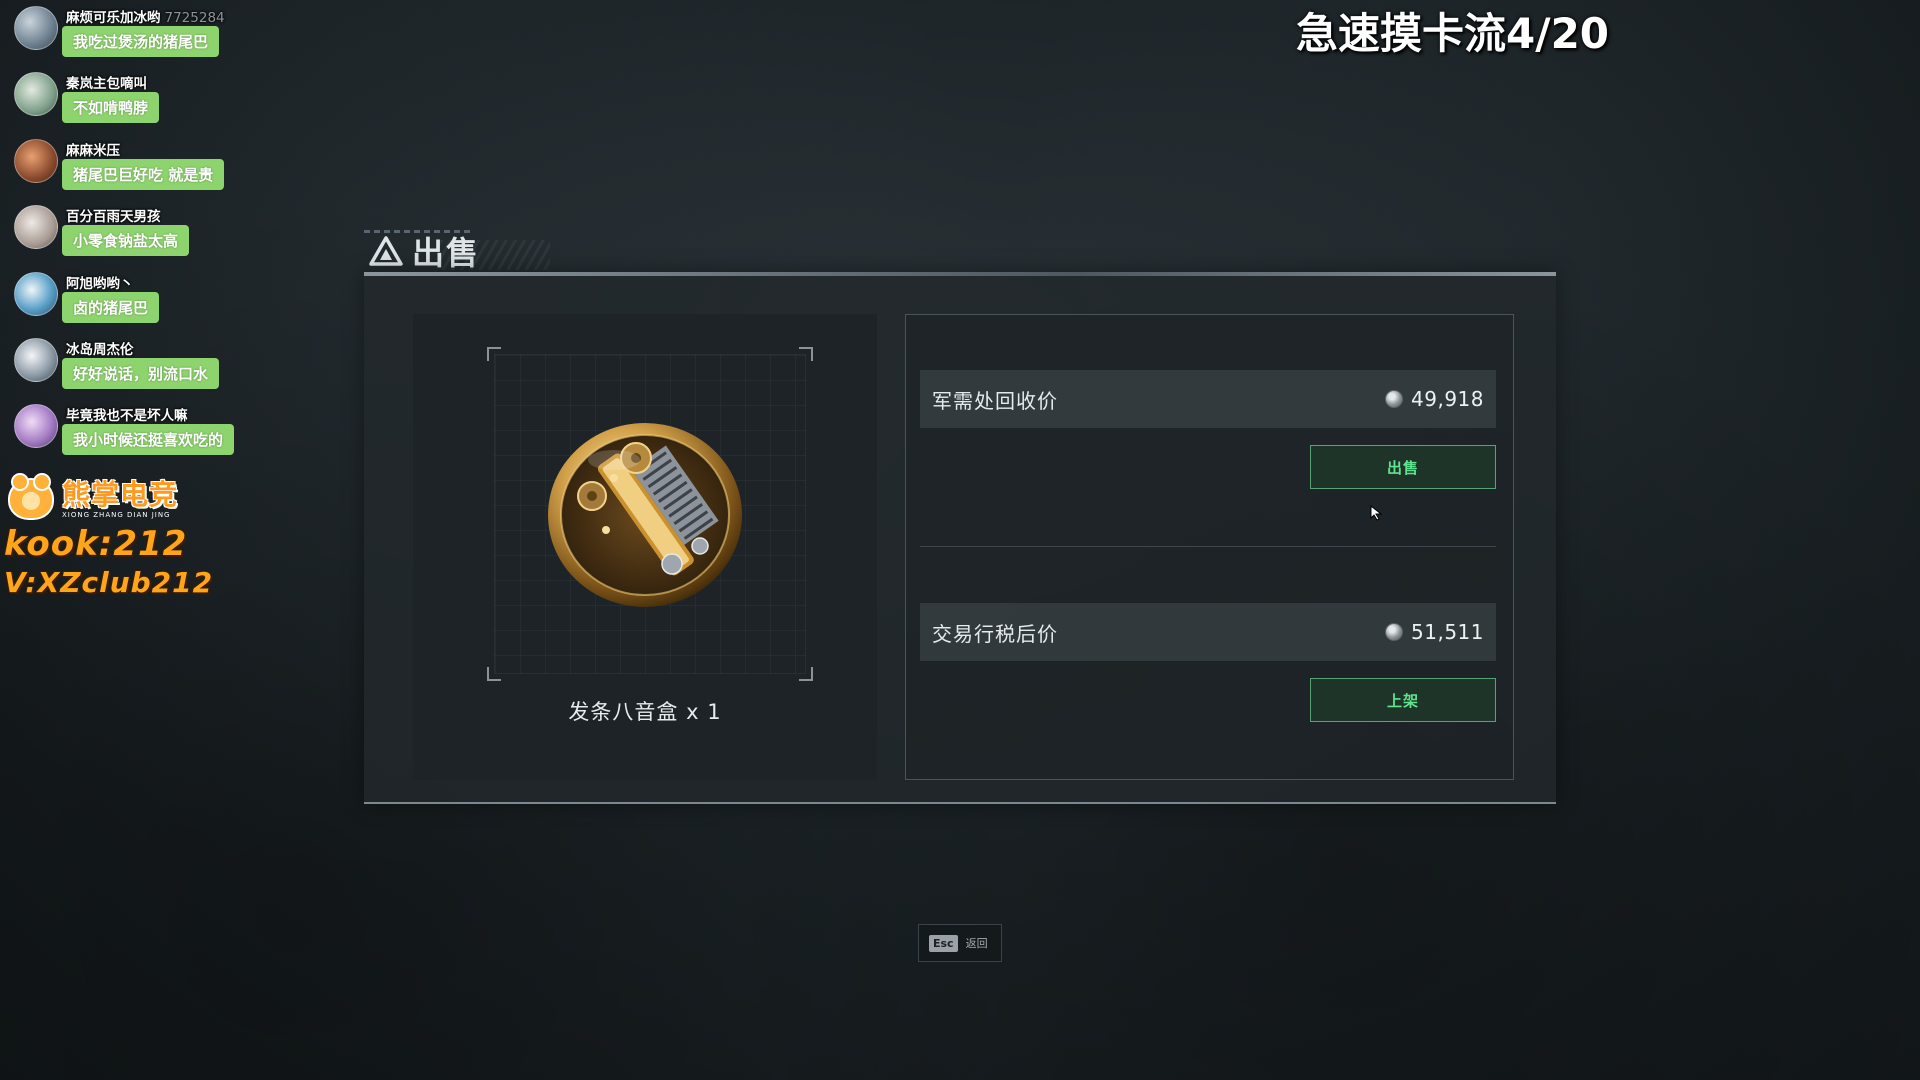  I want to click on market-price-value: 51,511, so click(1447, 632).